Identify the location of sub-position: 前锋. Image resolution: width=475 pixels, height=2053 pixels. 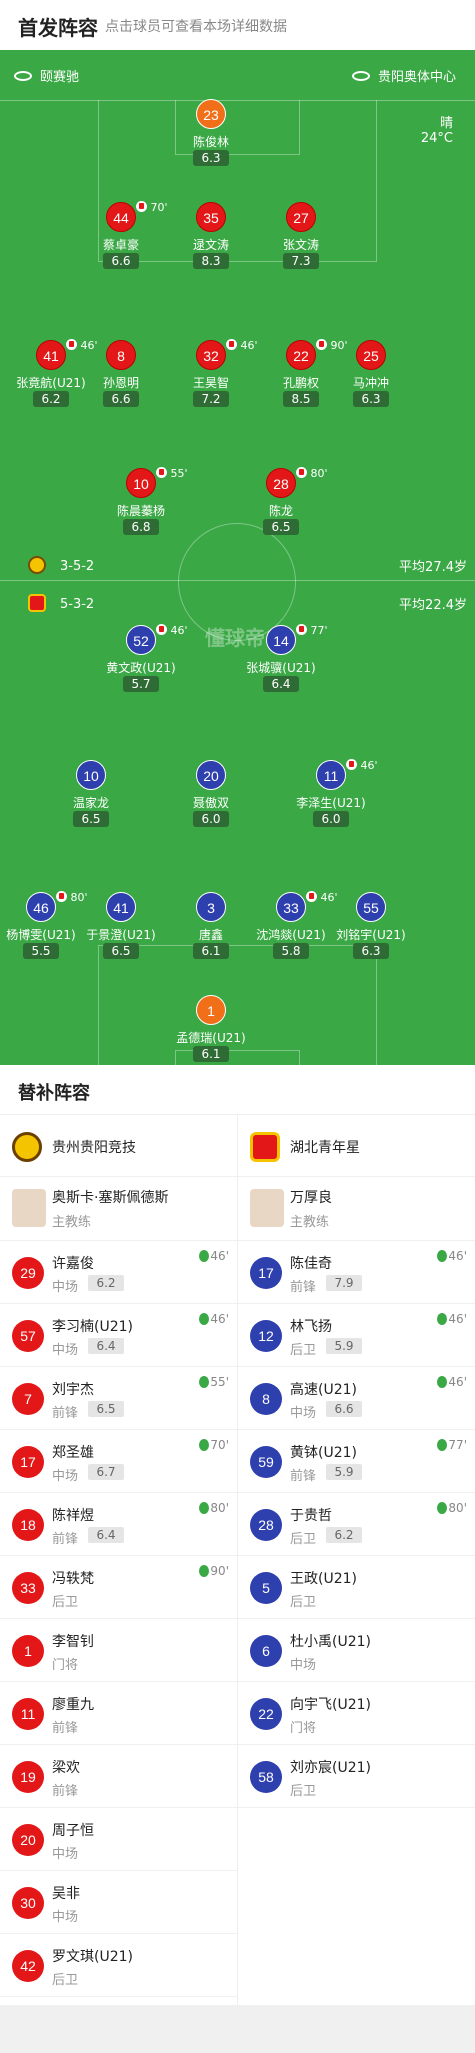
(303, 1287).